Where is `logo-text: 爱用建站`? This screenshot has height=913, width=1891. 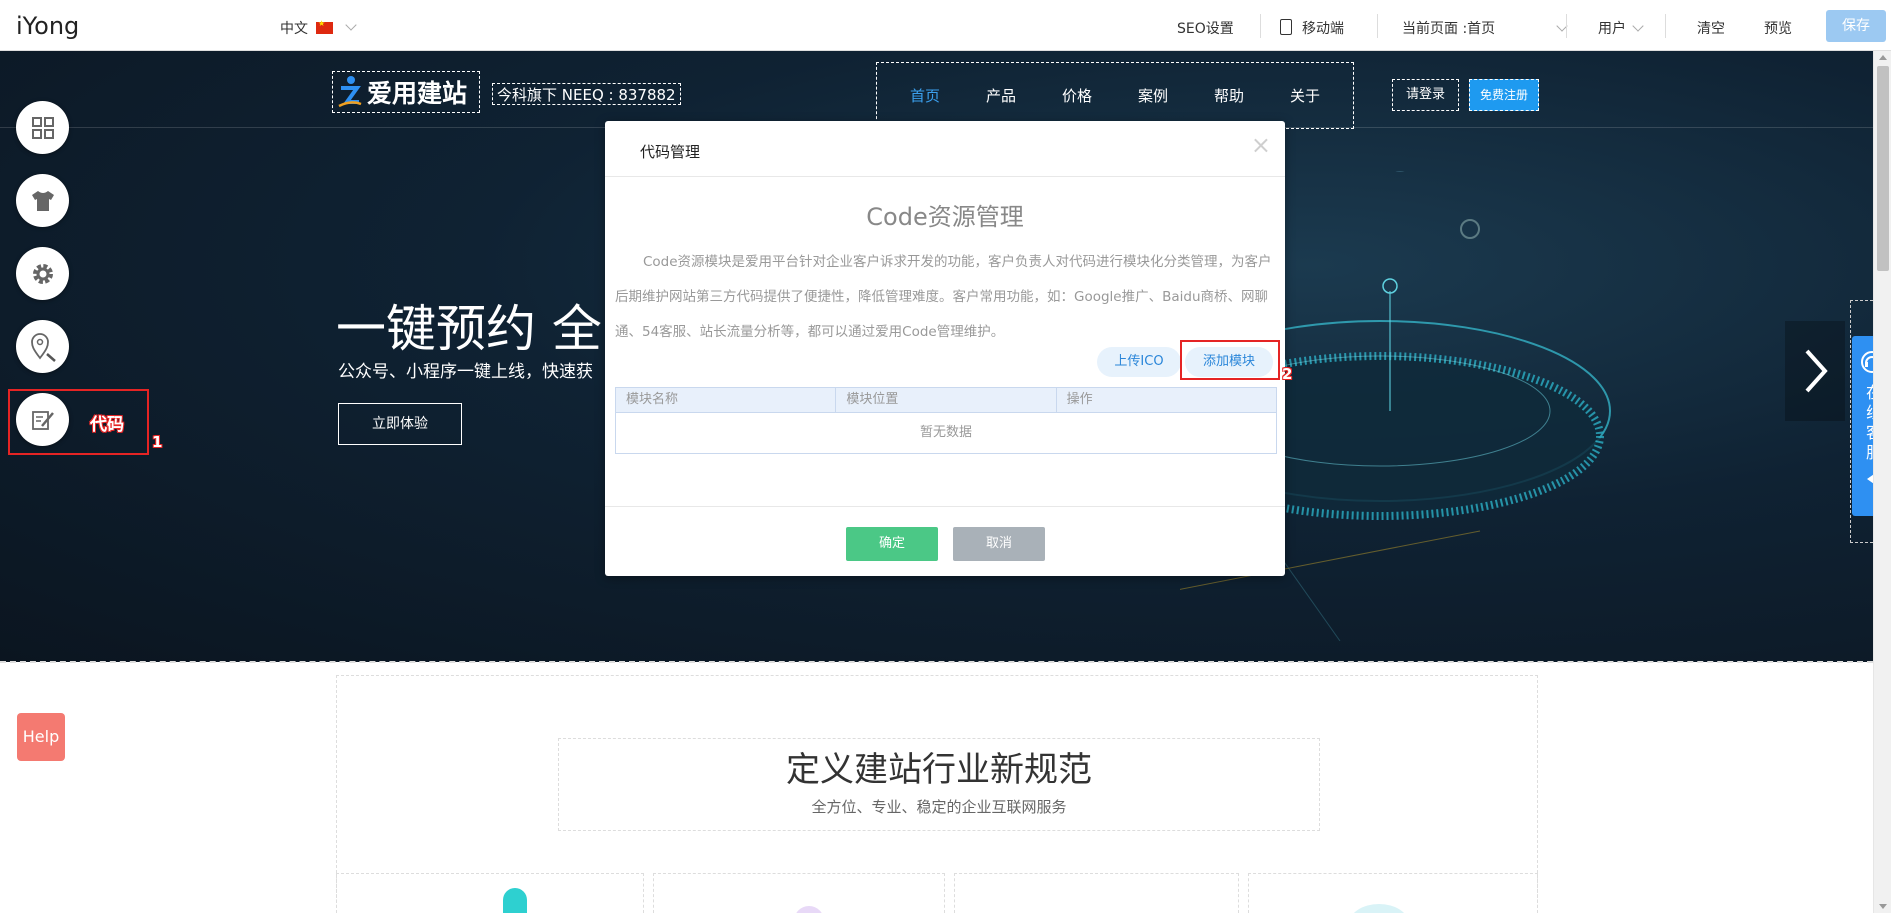
logo-text: 爱用建站 is located at coordinates (417, 93).